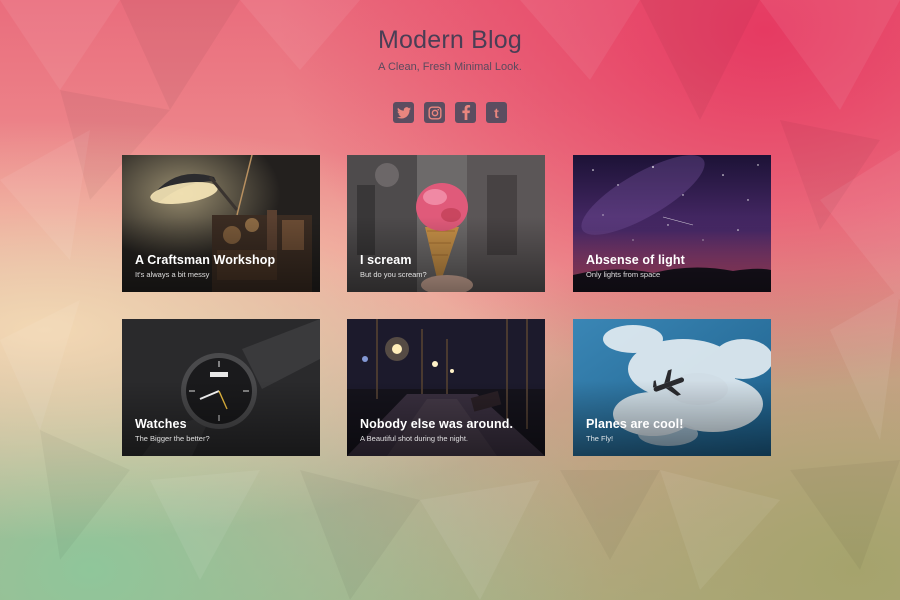 The width and height of the screenshot is (900, 600). I want to click on post-card-planes: Planes are cool! The Fly!, so click(672, 387).